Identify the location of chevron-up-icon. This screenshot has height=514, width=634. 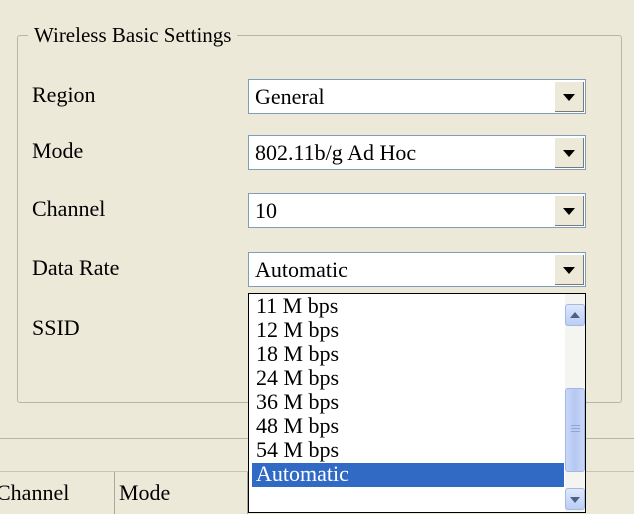
(575, 315).